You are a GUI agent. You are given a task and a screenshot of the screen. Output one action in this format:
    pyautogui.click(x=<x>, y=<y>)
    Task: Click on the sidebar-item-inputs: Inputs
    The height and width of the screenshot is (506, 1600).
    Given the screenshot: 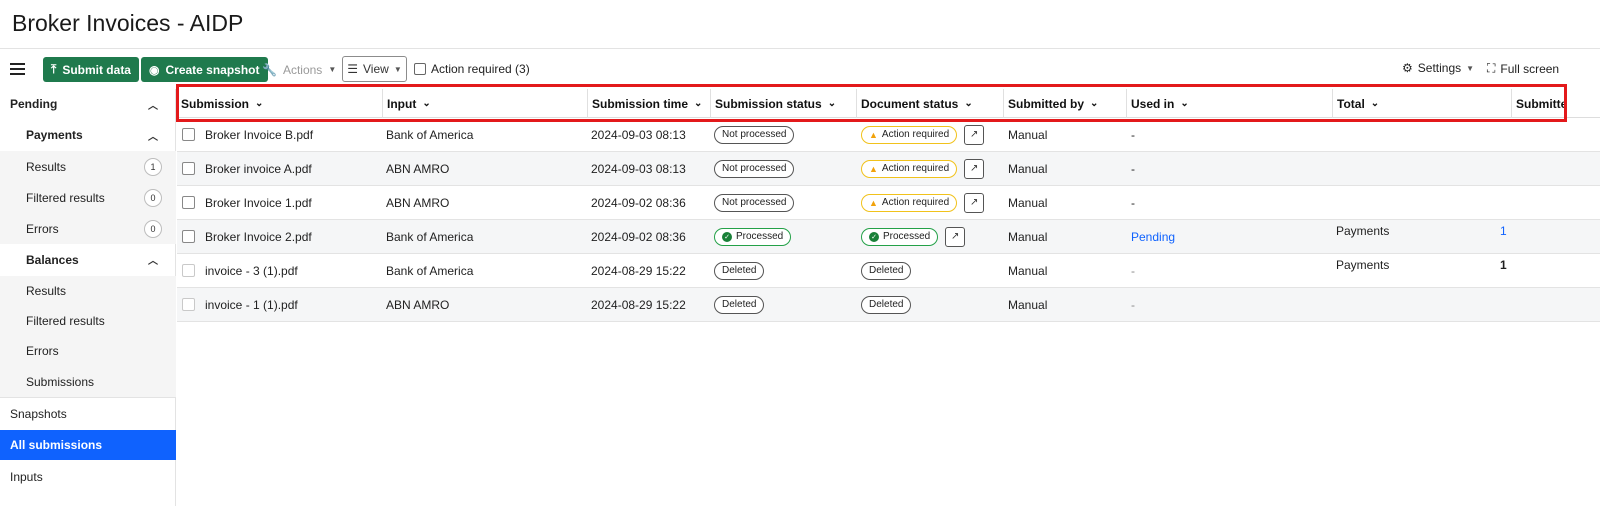 What is the action you would take?
    pyautogui.click(x=88, y=476)
    